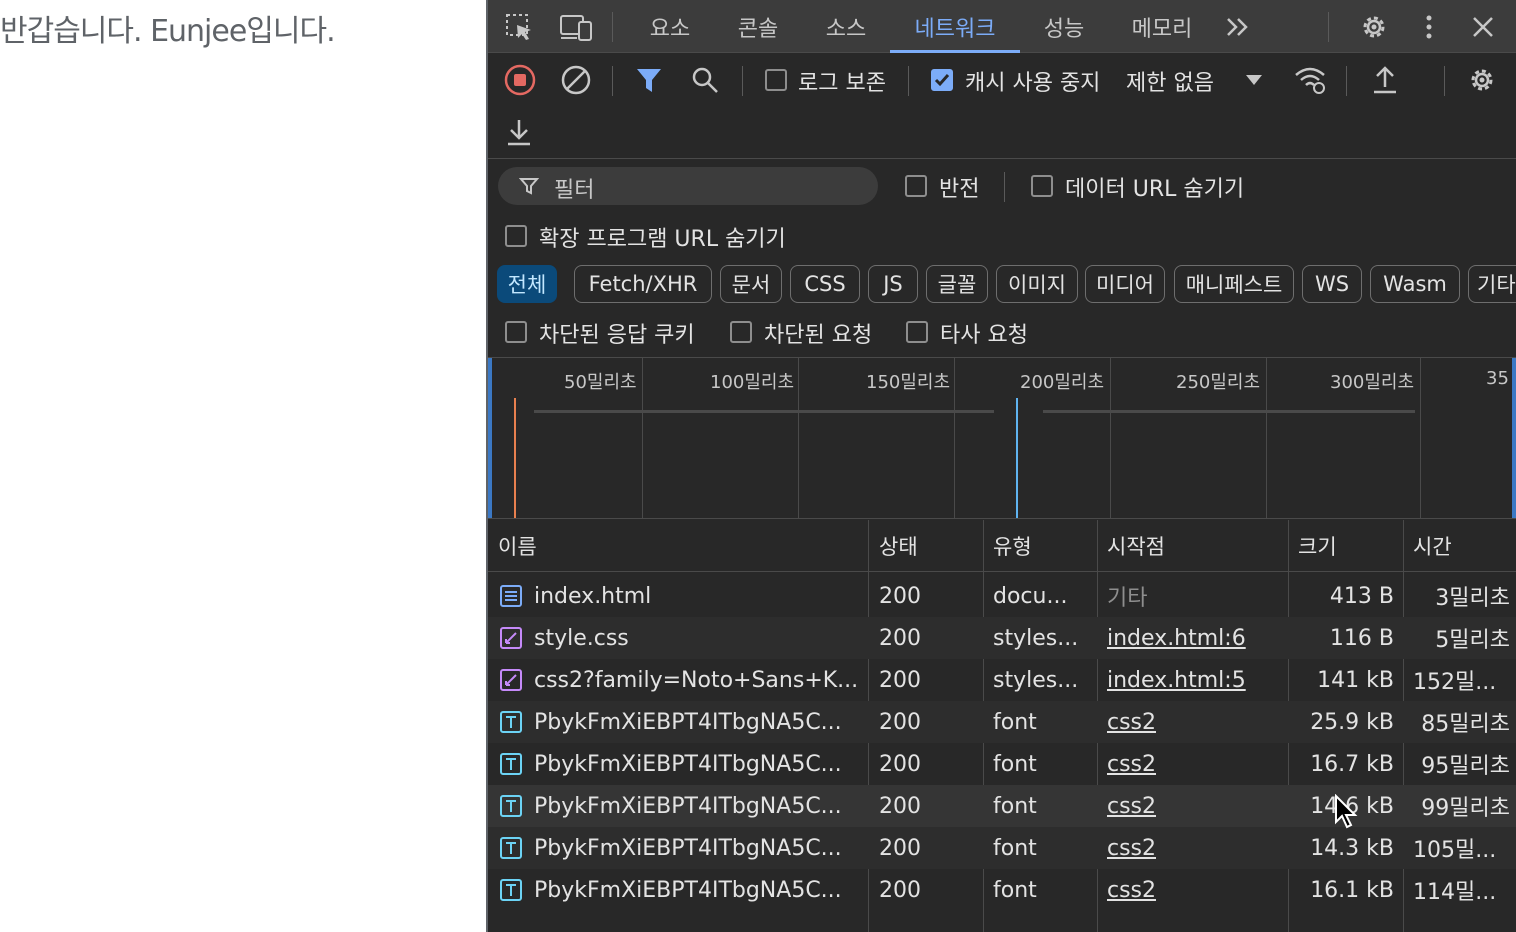 Image resolution: width=1516 pixels, height=932 pixels. I want to click on chip-img: 이미지, so click(1037, 284).